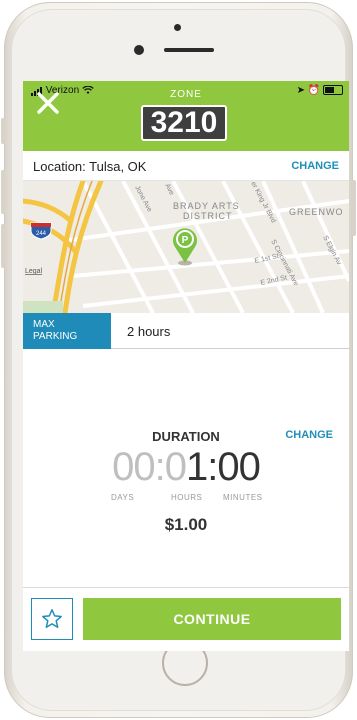 Image resolution: width=357 pixels, height=720 pixels. I want to click on change-duration-button: CHANGE, so click(309, 435).